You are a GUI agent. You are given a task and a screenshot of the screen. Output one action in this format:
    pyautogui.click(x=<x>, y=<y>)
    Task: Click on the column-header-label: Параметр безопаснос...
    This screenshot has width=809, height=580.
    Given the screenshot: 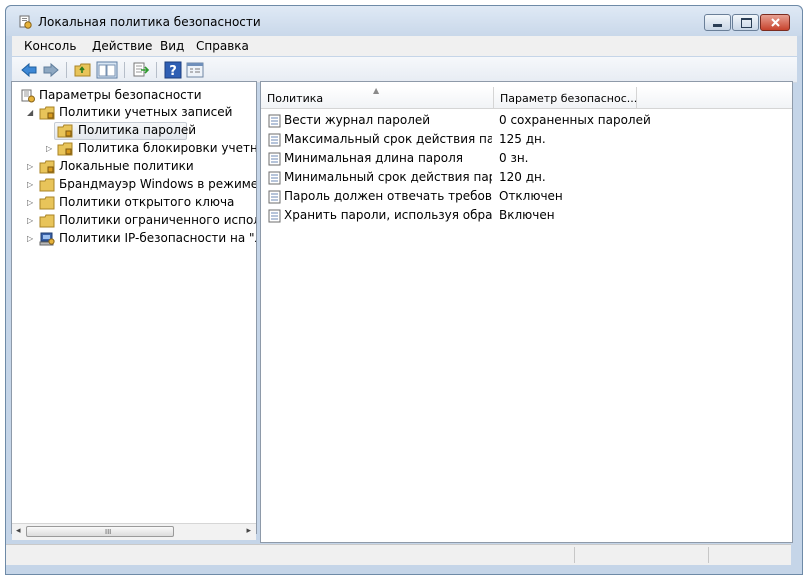 What is the action you would take?
    pyautogui.click(x=569, y=98)
    